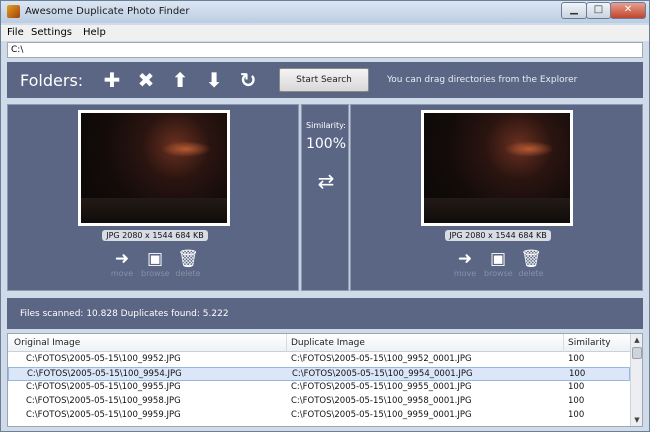 This screenshot has height=432, width=650. I want to click on right-delete-button: 🗑 delete, so click(531, 263).